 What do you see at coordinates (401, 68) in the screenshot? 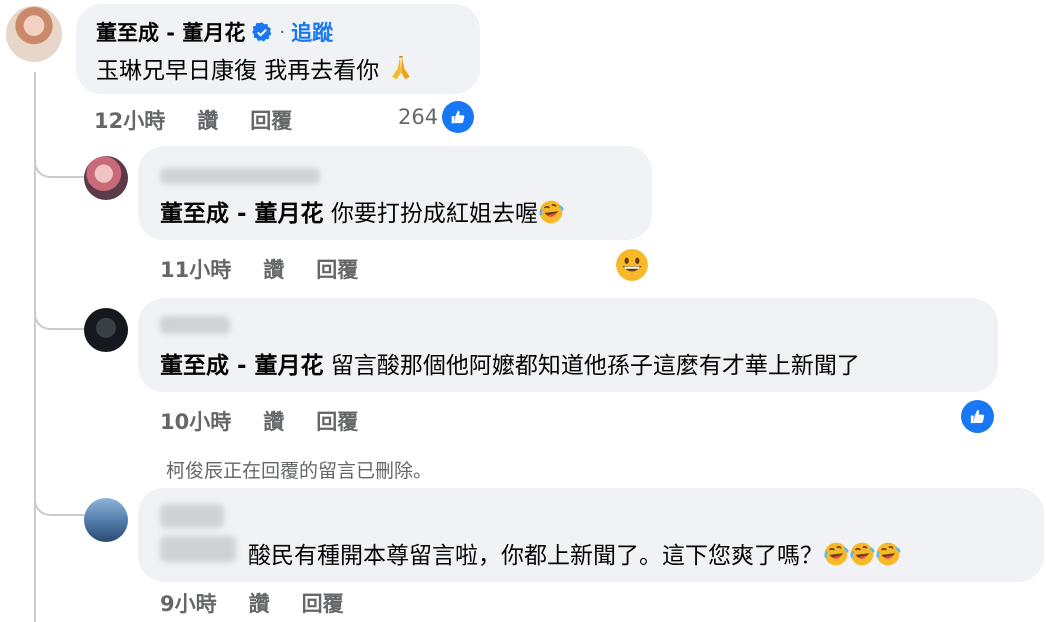
I see `folded-hands-emoji` at bounding box center [401, 68].